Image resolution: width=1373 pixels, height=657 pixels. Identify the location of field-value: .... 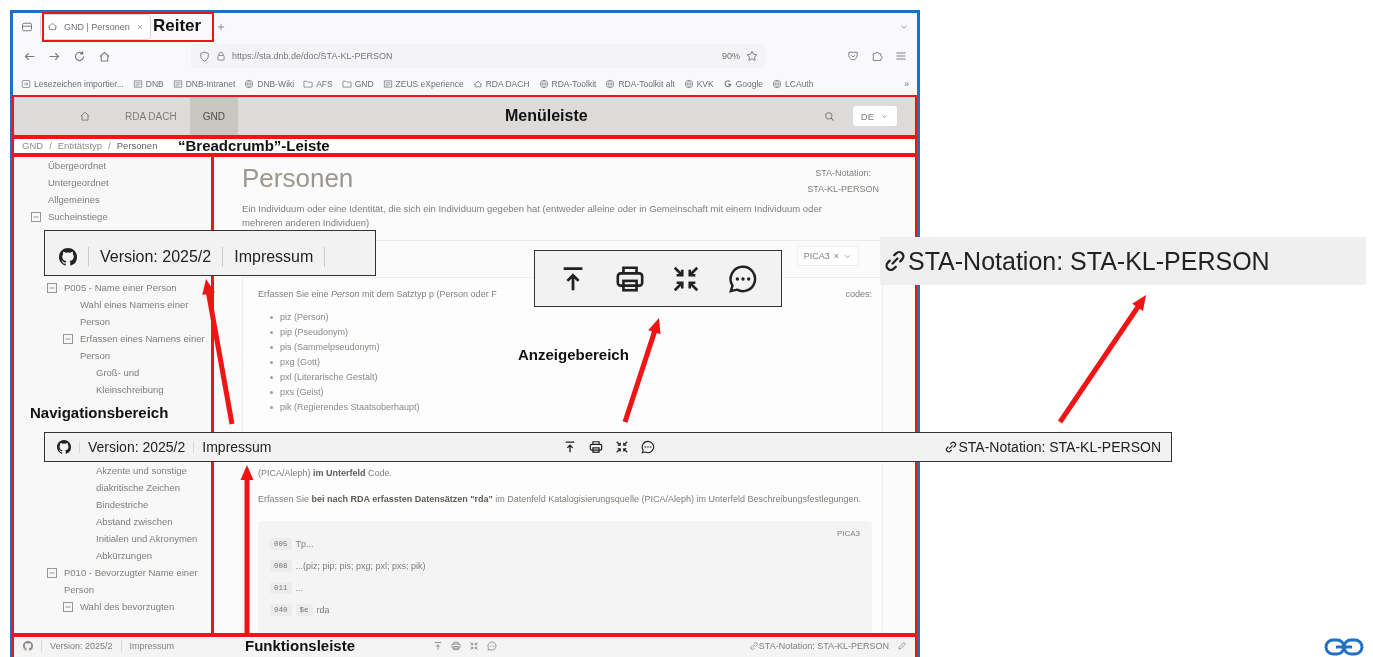
(299, 588).